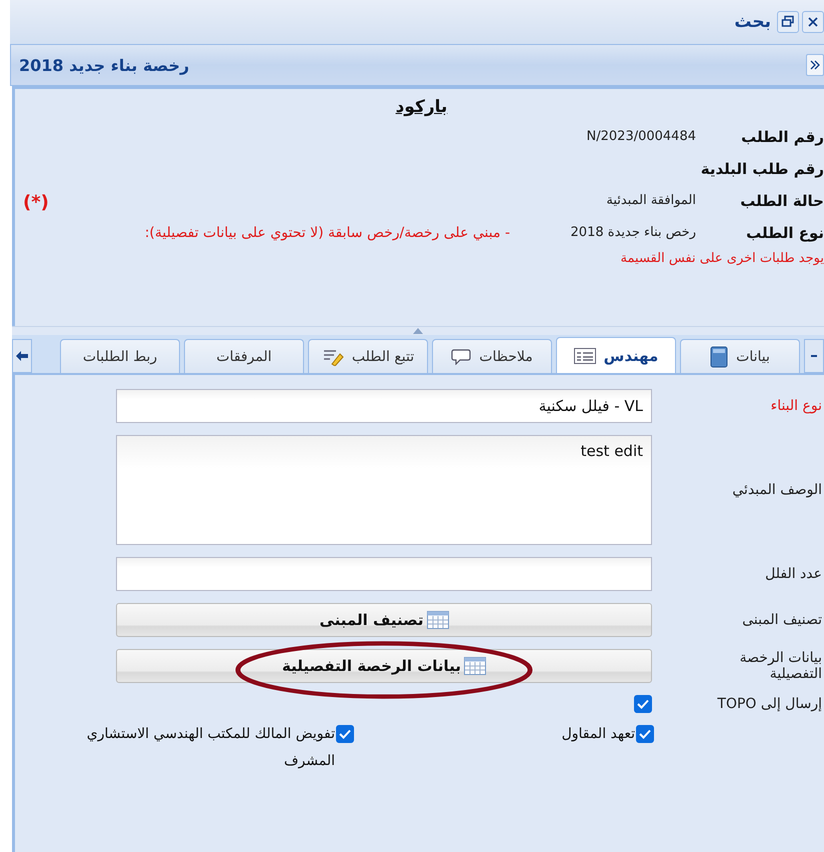  I want to click on field-label: نوع الطلب, so click(784, 233).